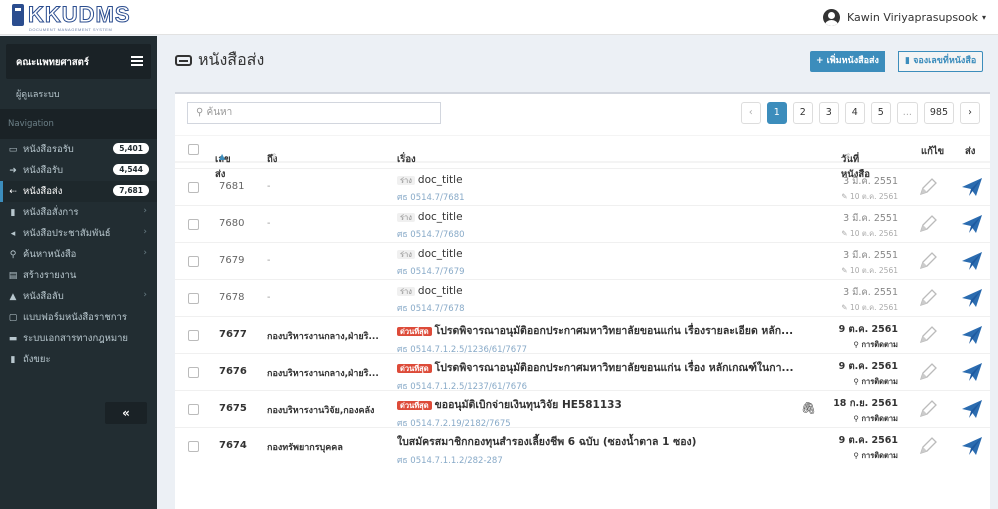 The width and height of the screenshot is (998, 509). Describe the element at coordinates (78, 254) in the screenshot. I see `sidebar-item-search: ⚲ ค้นหาหนังสือ ›` at that location.